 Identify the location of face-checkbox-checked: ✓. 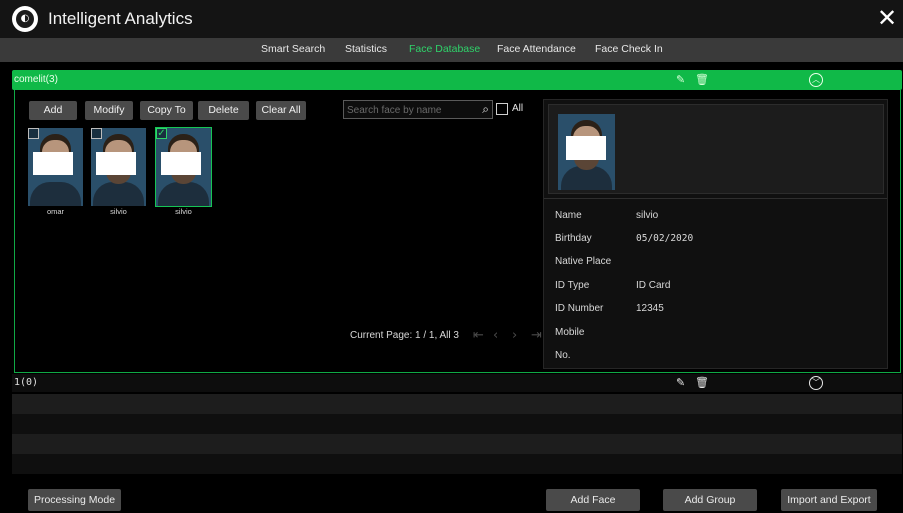
(161, 133).